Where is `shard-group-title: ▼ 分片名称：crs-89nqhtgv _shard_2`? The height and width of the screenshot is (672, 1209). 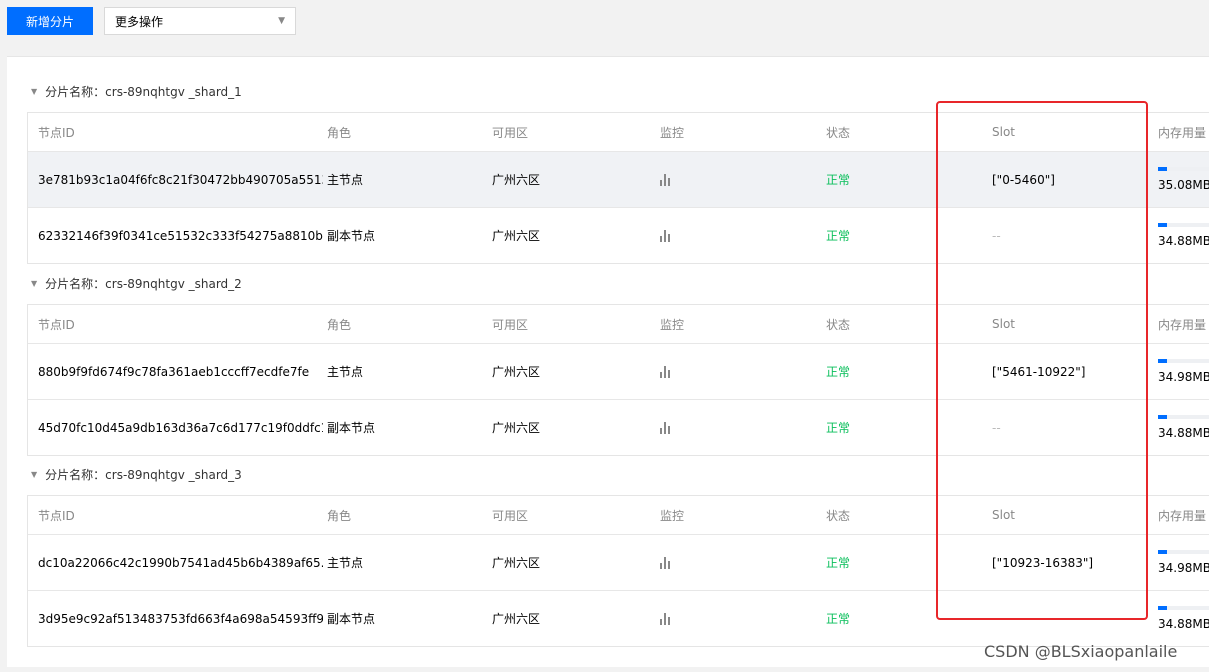
shard-group-title: ▼ 分片名称：crs-89nqhtgv _shard_2 is located at coordinates (136, 283).